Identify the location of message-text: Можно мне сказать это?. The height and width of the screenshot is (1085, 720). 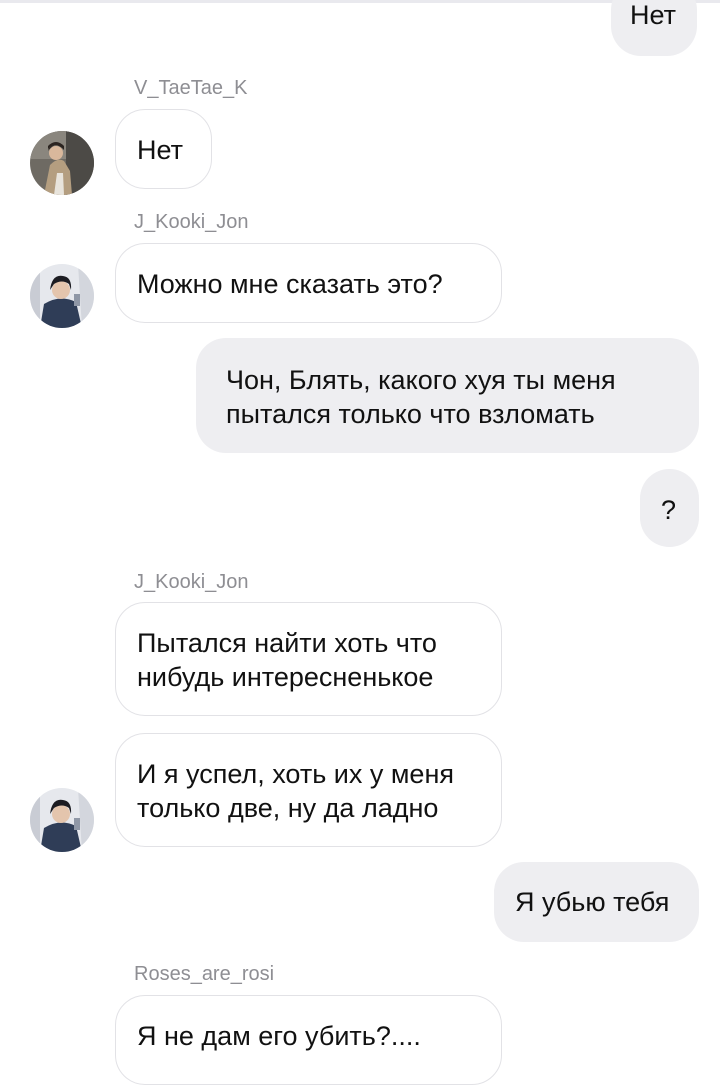
(290, 284).